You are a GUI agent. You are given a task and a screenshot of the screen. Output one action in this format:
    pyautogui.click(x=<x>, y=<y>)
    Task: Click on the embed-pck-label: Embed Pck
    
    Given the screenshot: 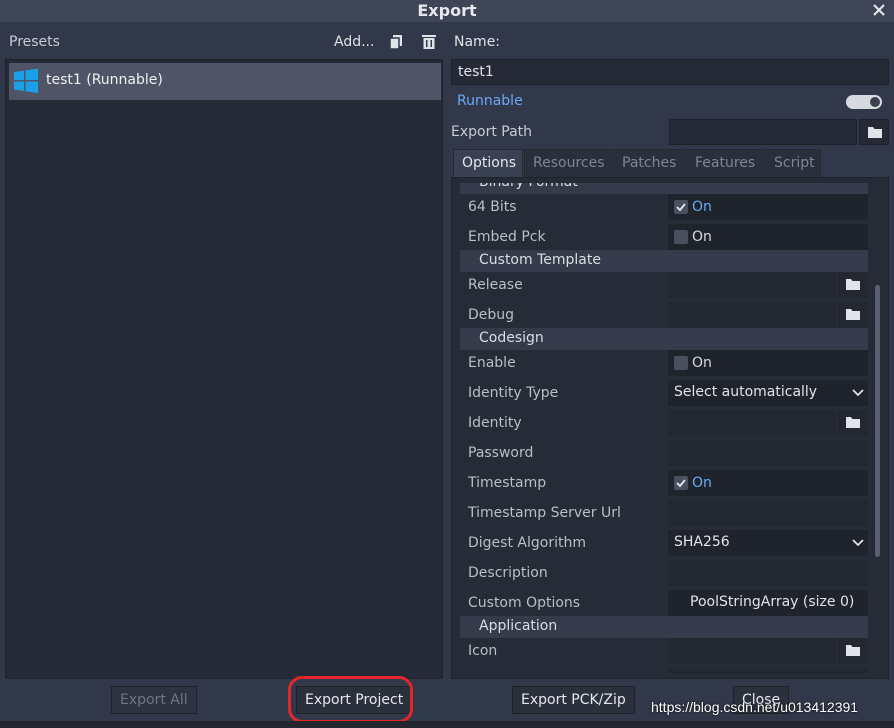 What is the action you would take?
    pyautogui.click(x=507, y=237)
    